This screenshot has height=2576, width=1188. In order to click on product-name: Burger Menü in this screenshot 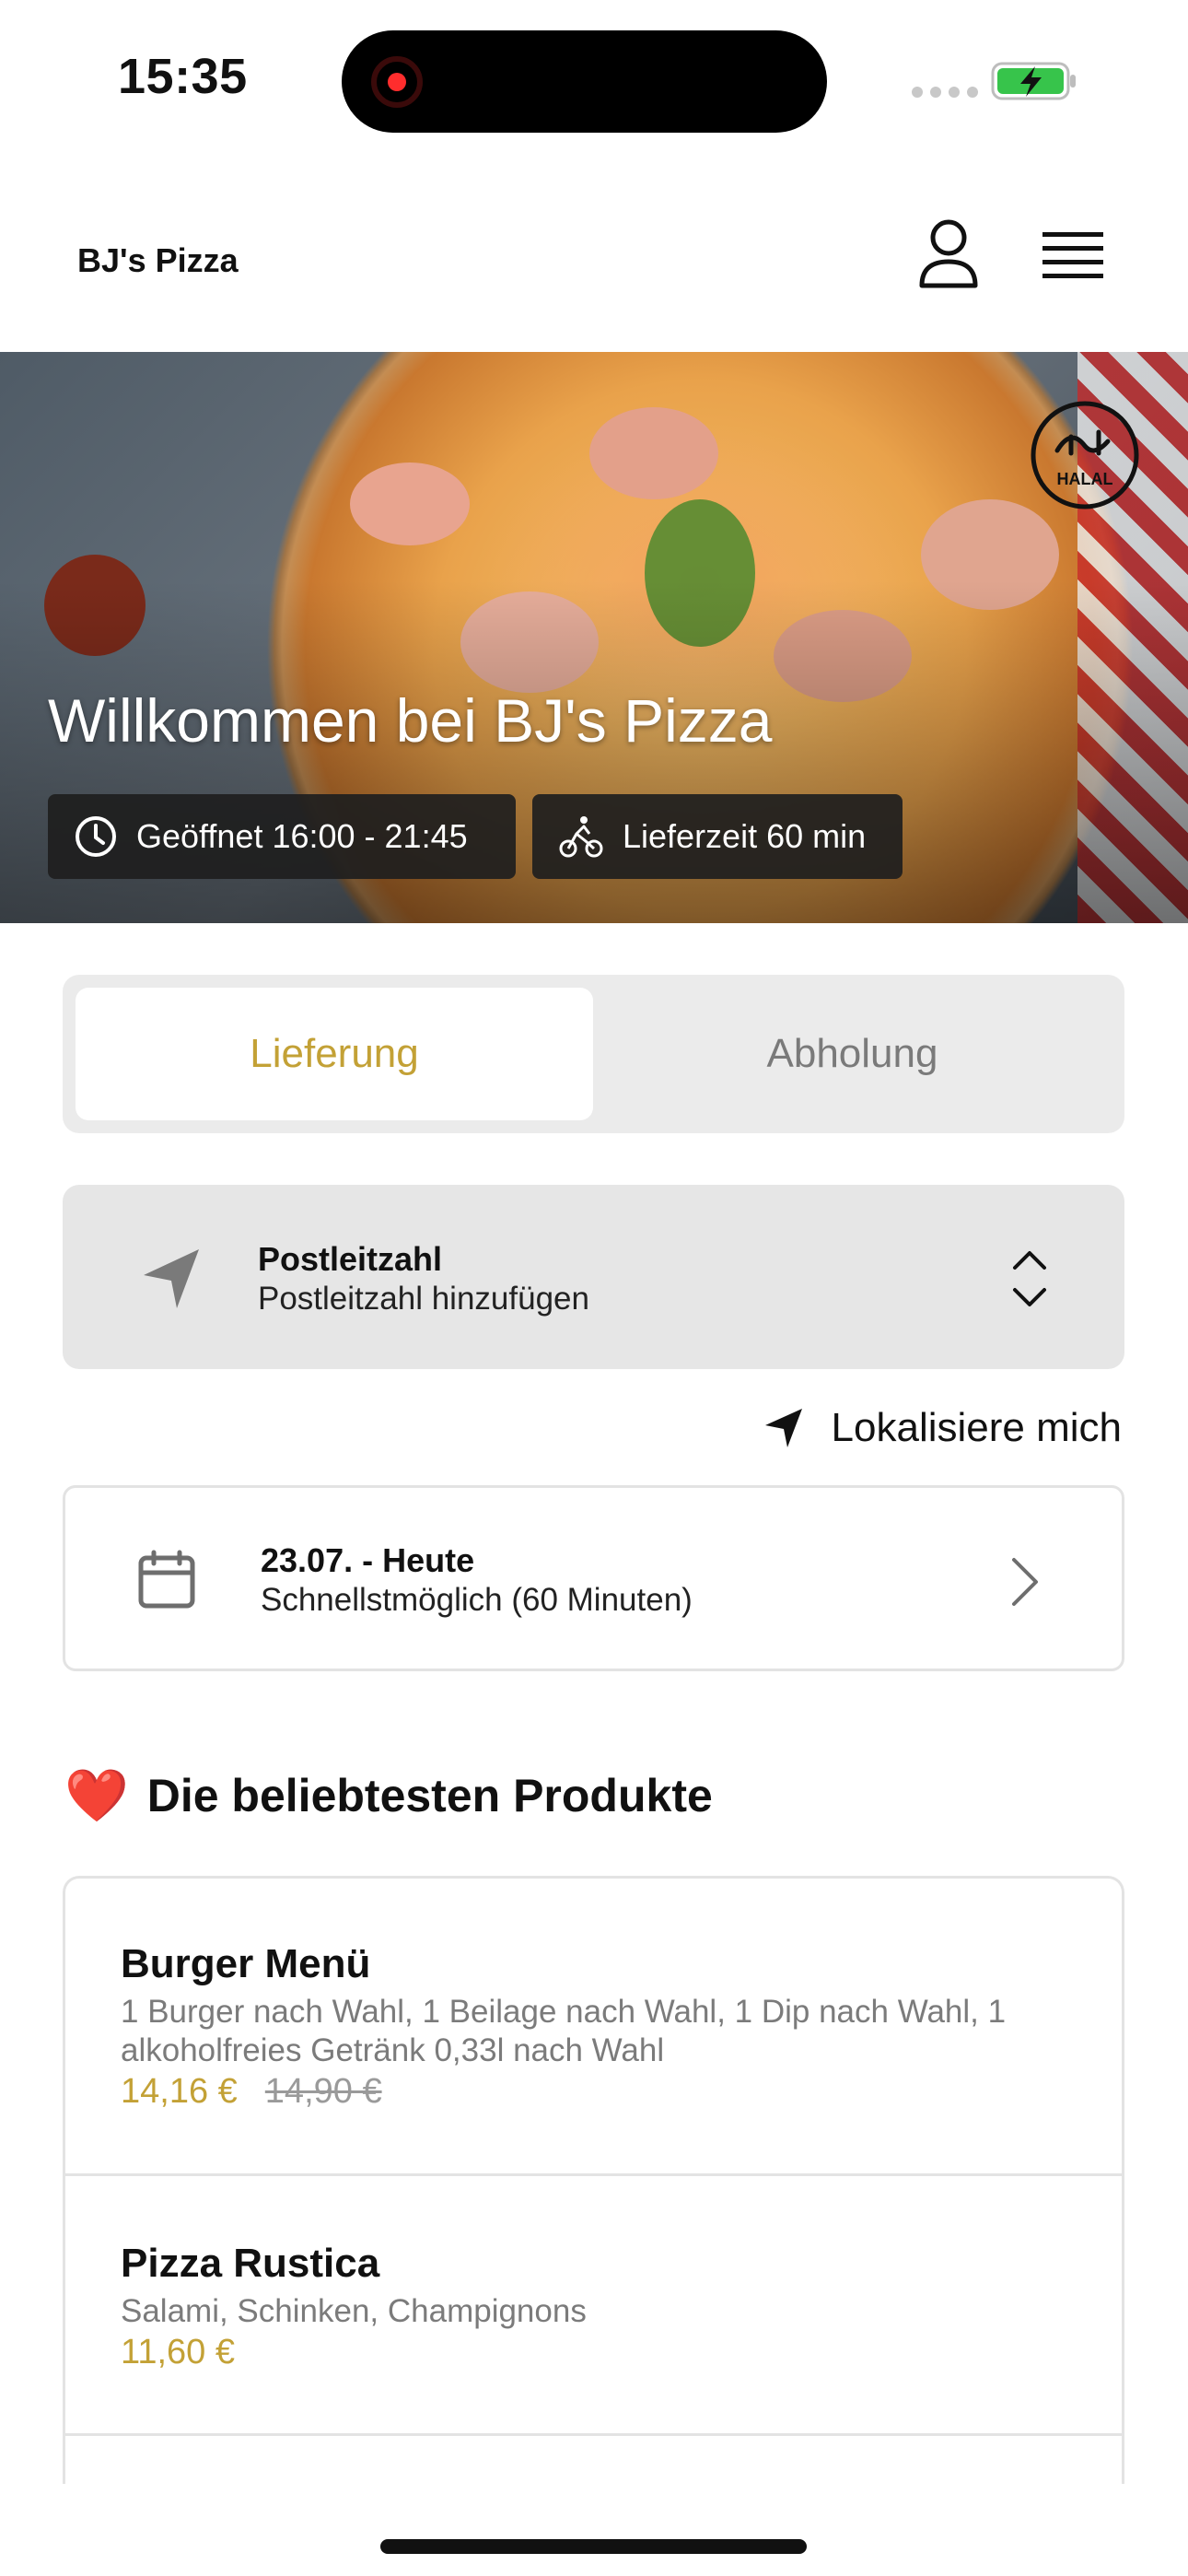, I will do `click(246, 1964)`.